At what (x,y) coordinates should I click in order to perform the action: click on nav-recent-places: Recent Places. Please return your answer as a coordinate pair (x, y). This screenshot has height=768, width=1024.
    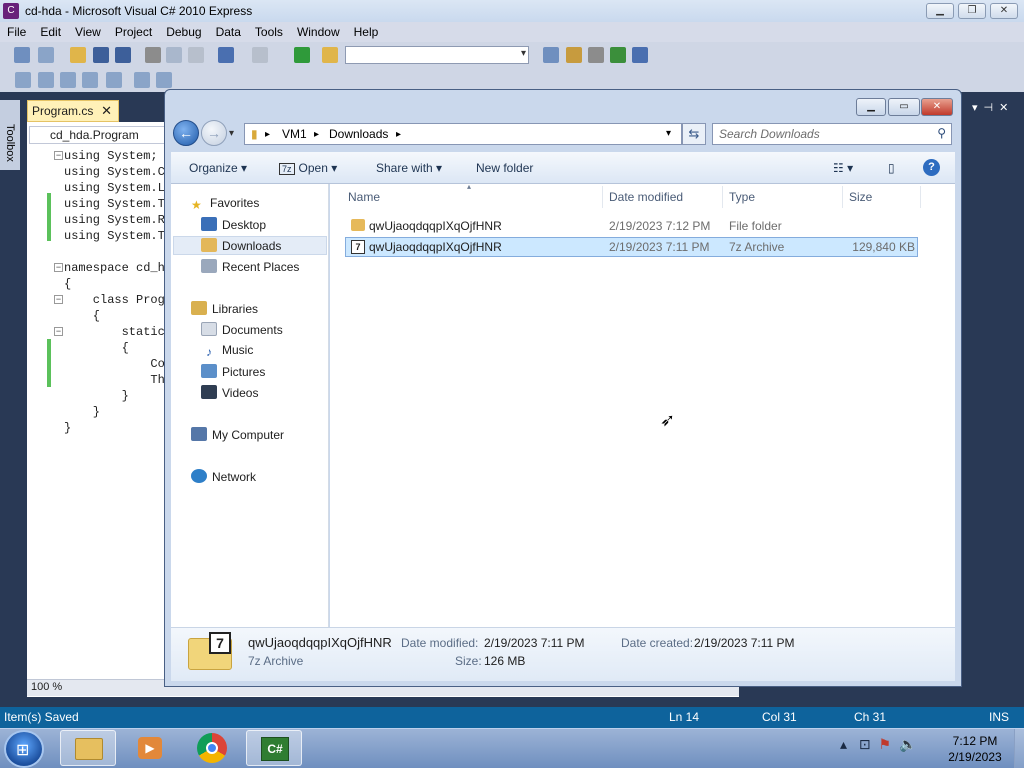
    Looking at the image, I should click on (250, 266).